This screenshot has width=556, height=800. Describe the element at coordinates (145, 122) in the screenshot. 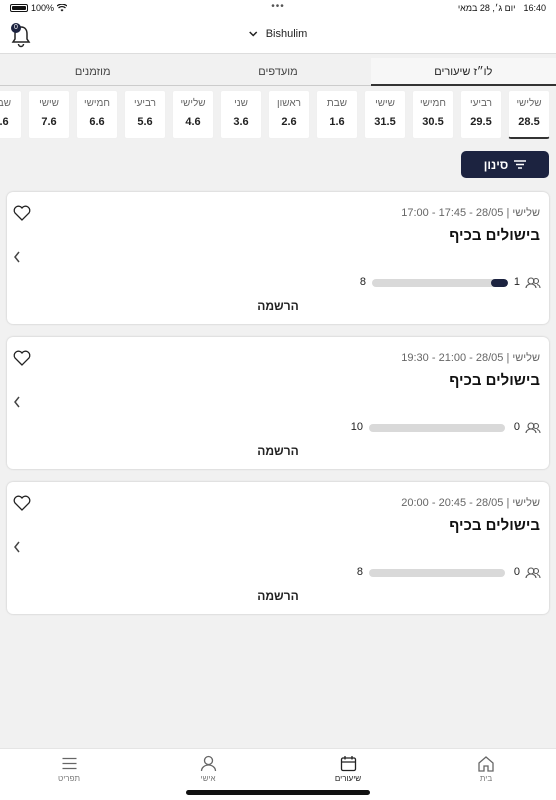

I see `day-date: 5.6` at that location.